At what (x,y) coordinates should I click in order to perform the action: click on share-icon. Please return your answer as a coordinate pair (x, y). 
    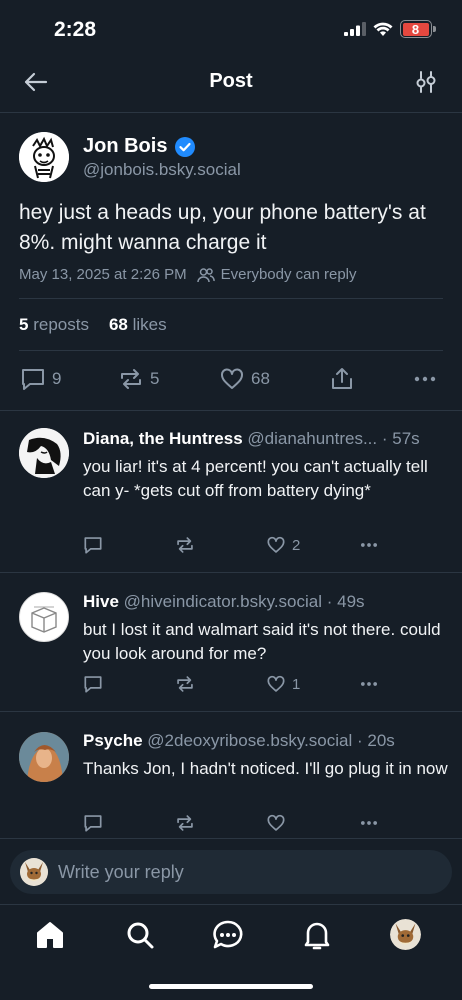
    Looking at the image, I should click on (342, 378).